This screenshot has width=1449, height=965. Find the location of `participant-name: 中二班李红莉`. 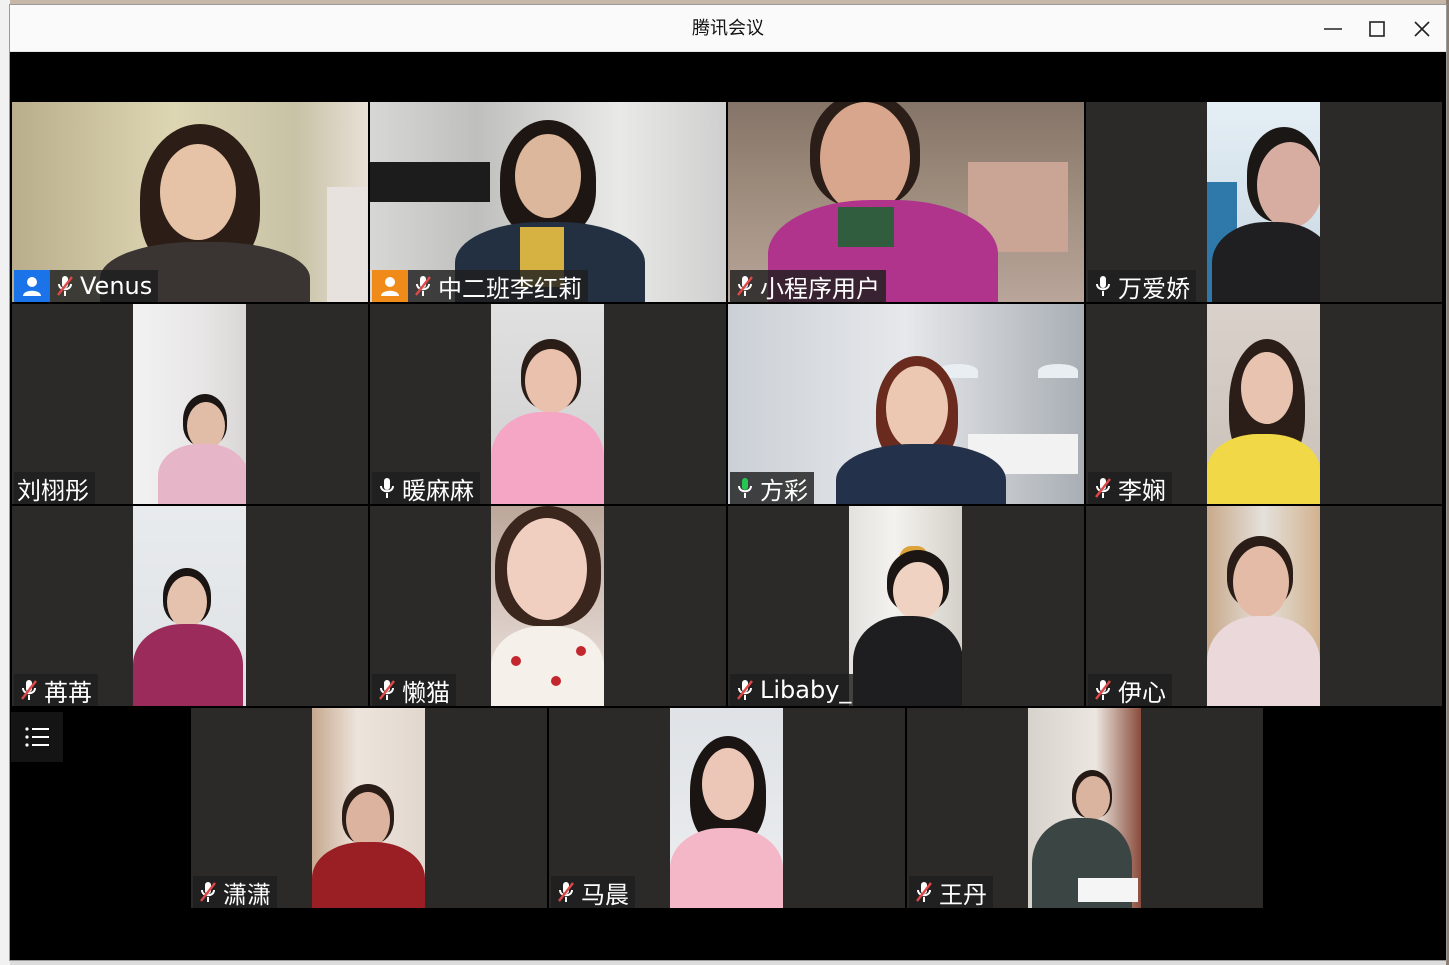

participant-name: 中二班李红莉 is located at coordinates (510, 288).